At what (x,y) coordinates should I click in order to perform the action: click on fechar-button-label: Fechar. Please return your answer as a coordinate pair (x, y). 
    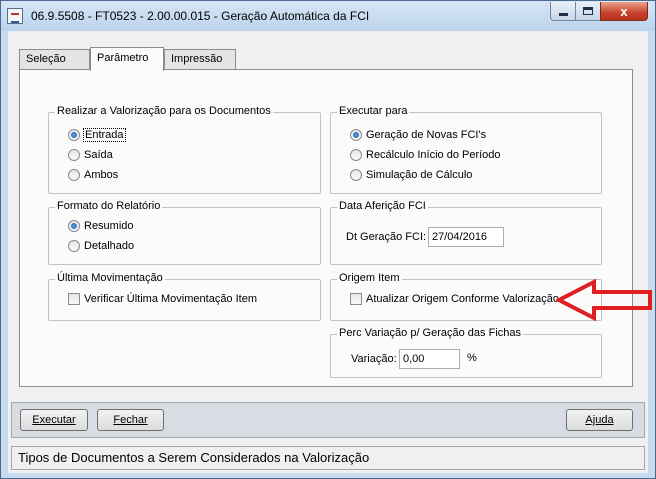
    Looking at the image, I should click on (130, 420).